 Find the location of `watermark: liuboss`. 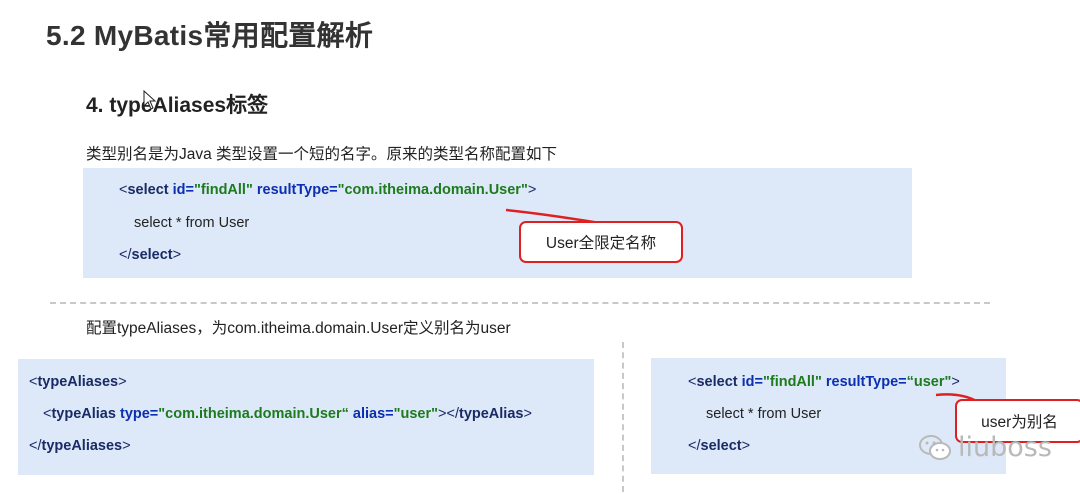

watermark: liuboss is located at coordinates (985, 447).